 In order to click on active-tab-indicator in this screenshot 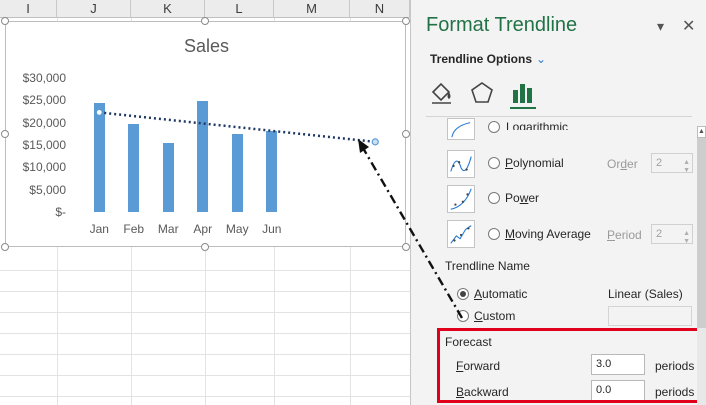, I will do `click(523, 108)`.